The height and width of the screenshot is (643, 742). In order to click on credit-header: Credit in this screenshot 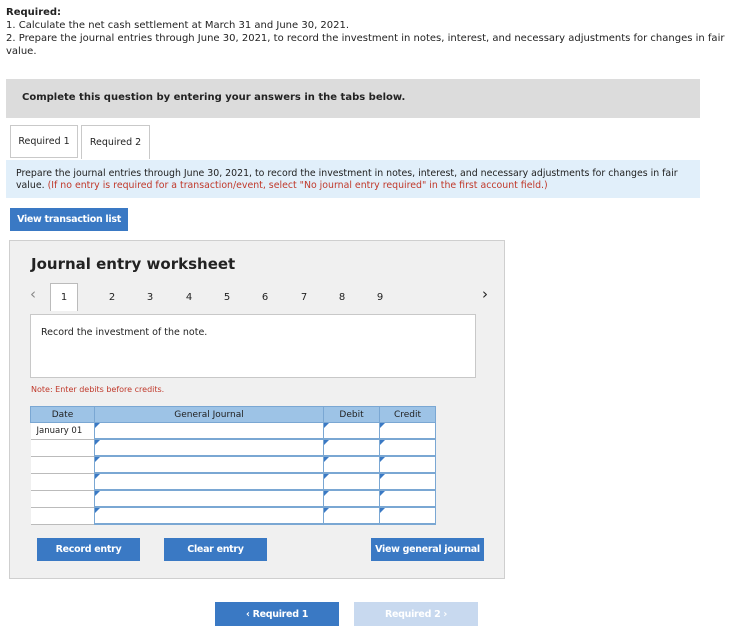, I will do `click(407, 414)`.